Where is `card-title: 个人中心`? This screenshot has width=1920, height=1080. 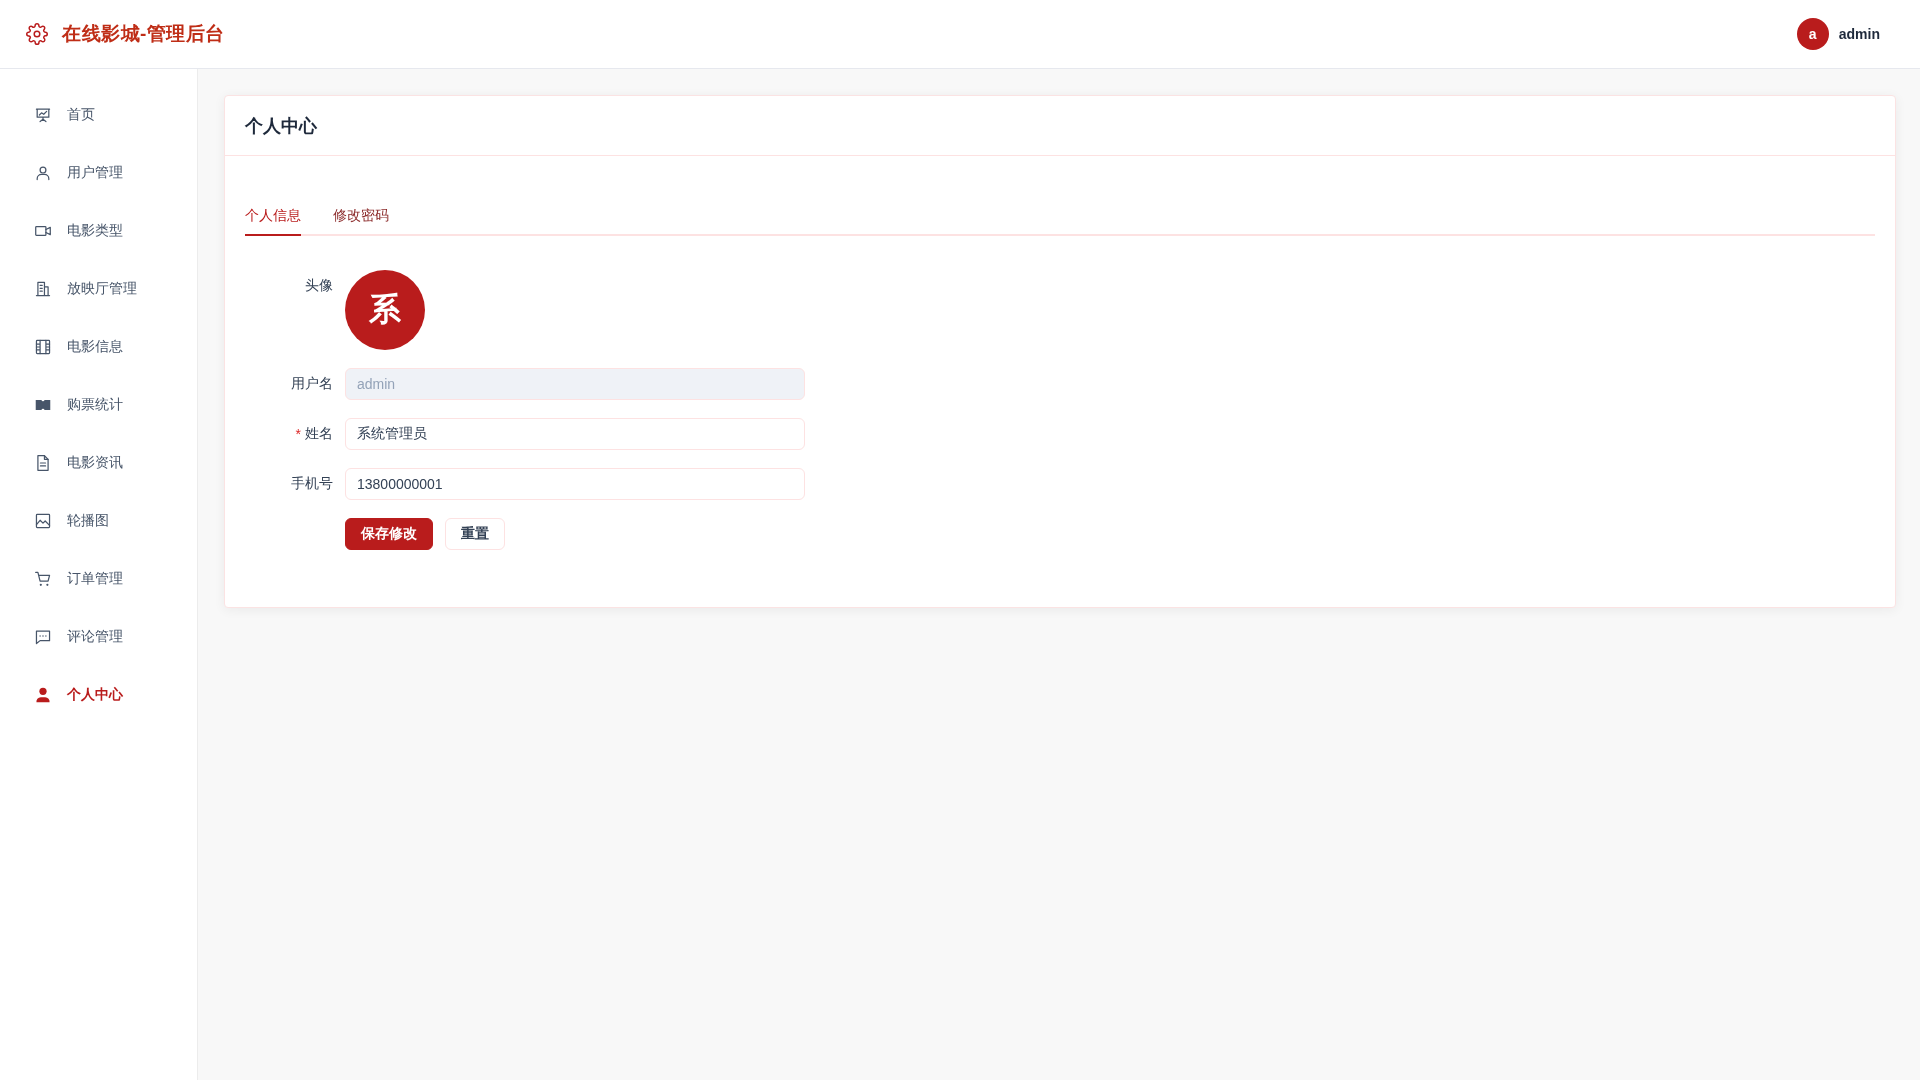 card-title: 个人中心 is located at coordinates (281, 126).